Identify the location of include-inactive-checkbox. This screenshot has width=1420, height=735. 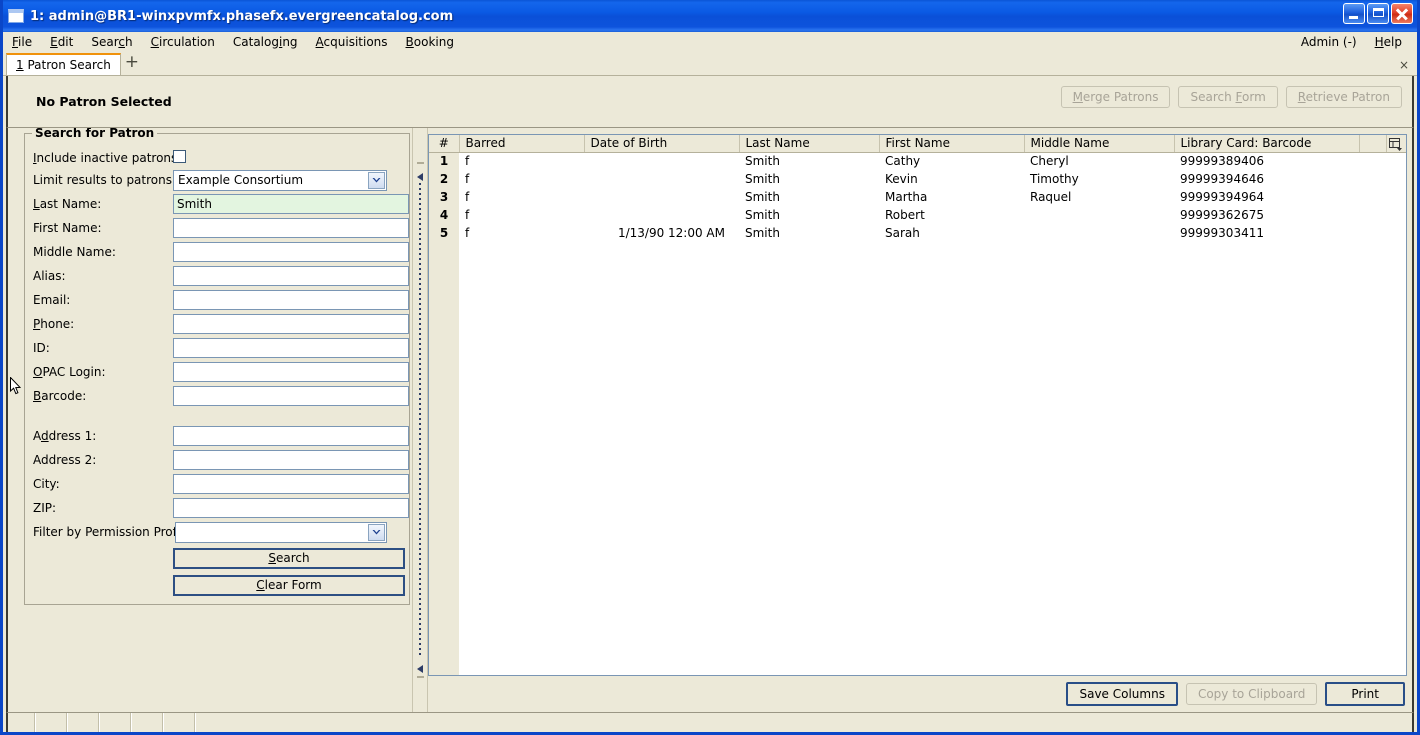
(179, 156).